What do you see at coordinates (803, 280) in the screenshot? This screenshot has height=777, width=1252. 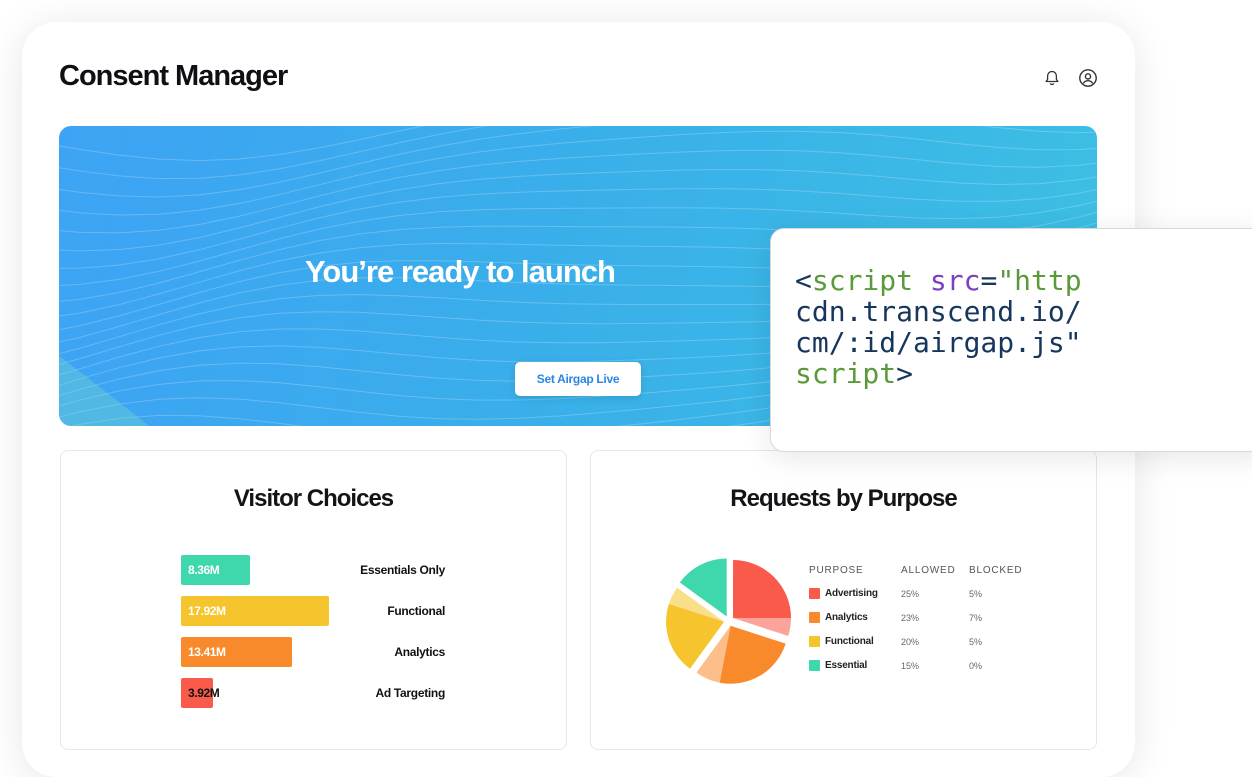 I see `code-token: <` at bounding box center [803, 280].